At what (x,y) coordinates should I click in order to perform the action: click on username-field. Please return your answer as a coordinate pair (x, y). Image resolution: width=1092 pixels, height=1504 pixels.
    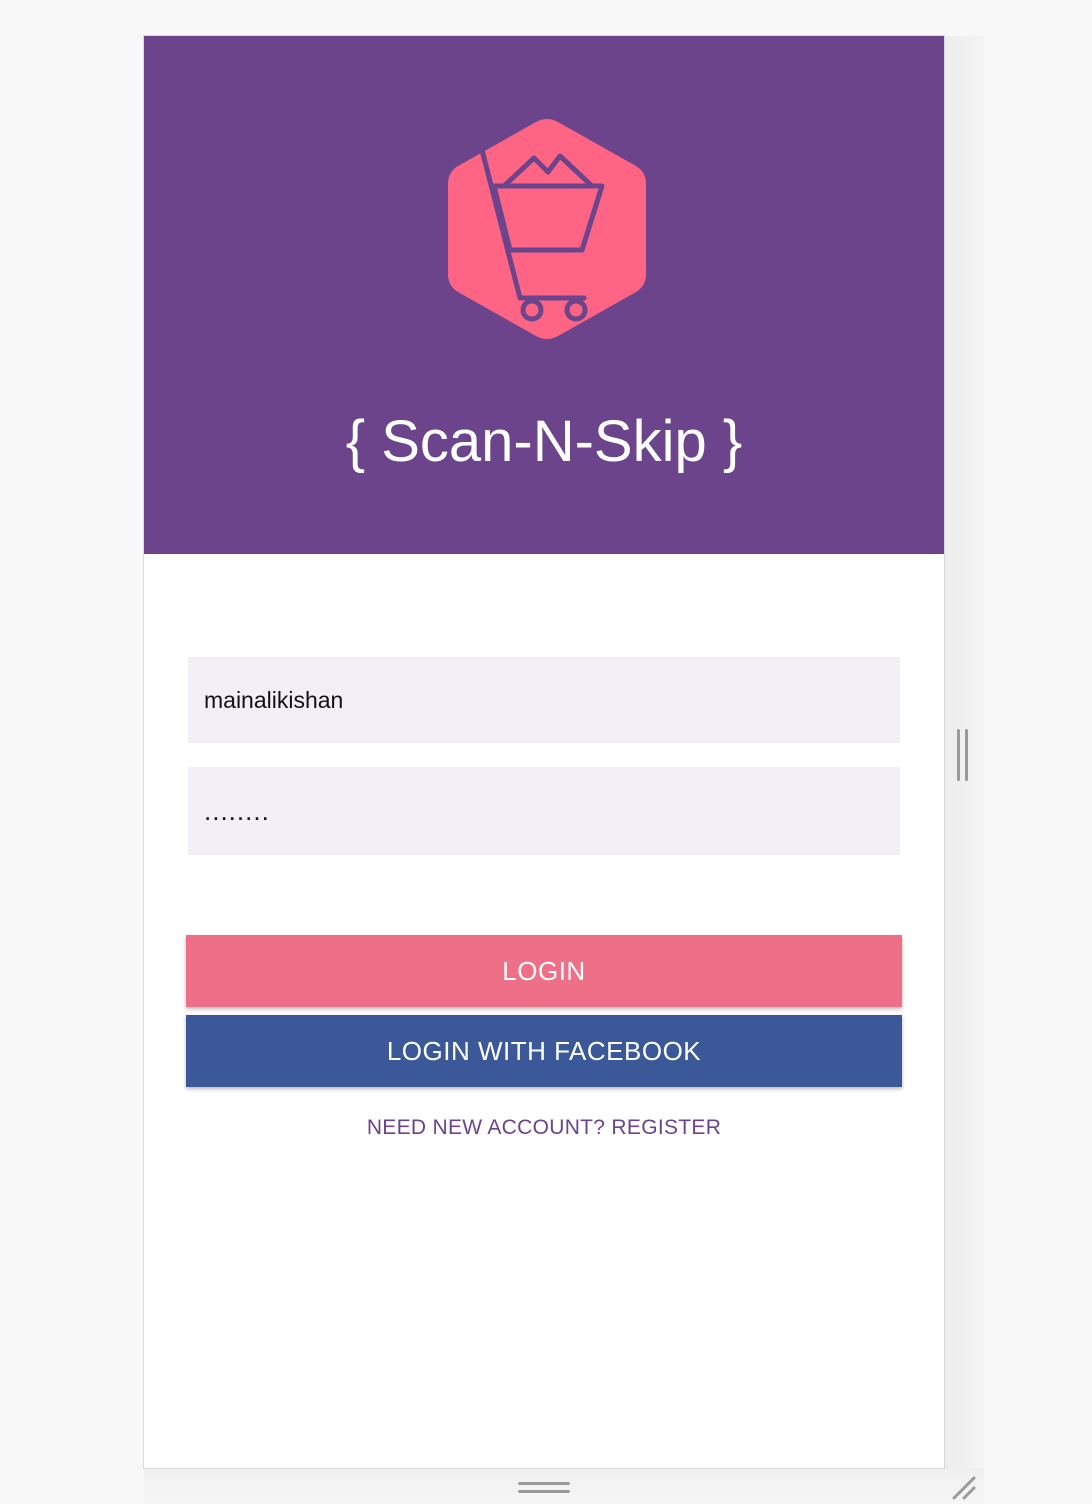
    Looking at the image, I should click on (544, 700).